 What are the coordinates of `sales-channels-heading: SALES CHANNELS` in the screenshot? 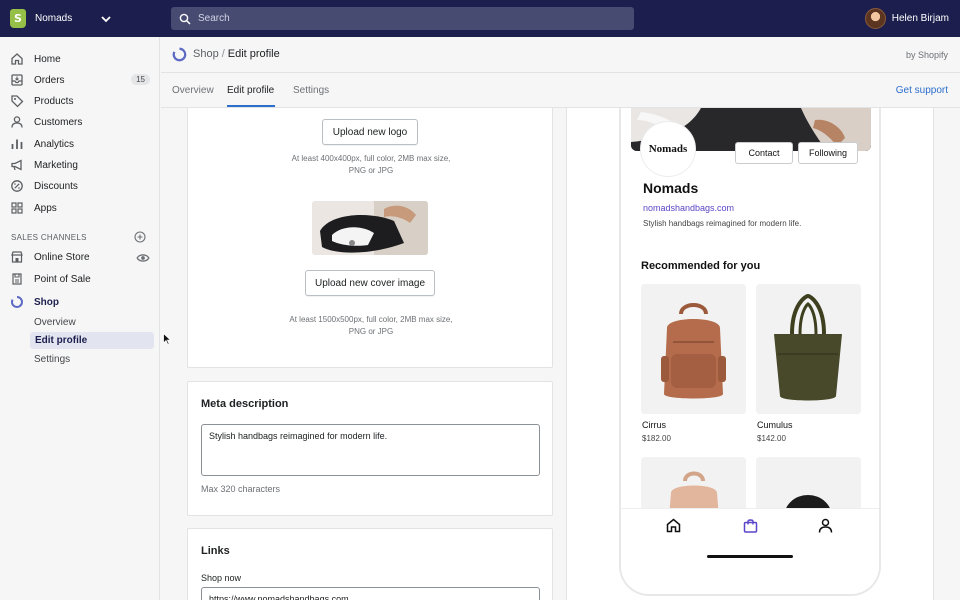 It's located at (49, 237).